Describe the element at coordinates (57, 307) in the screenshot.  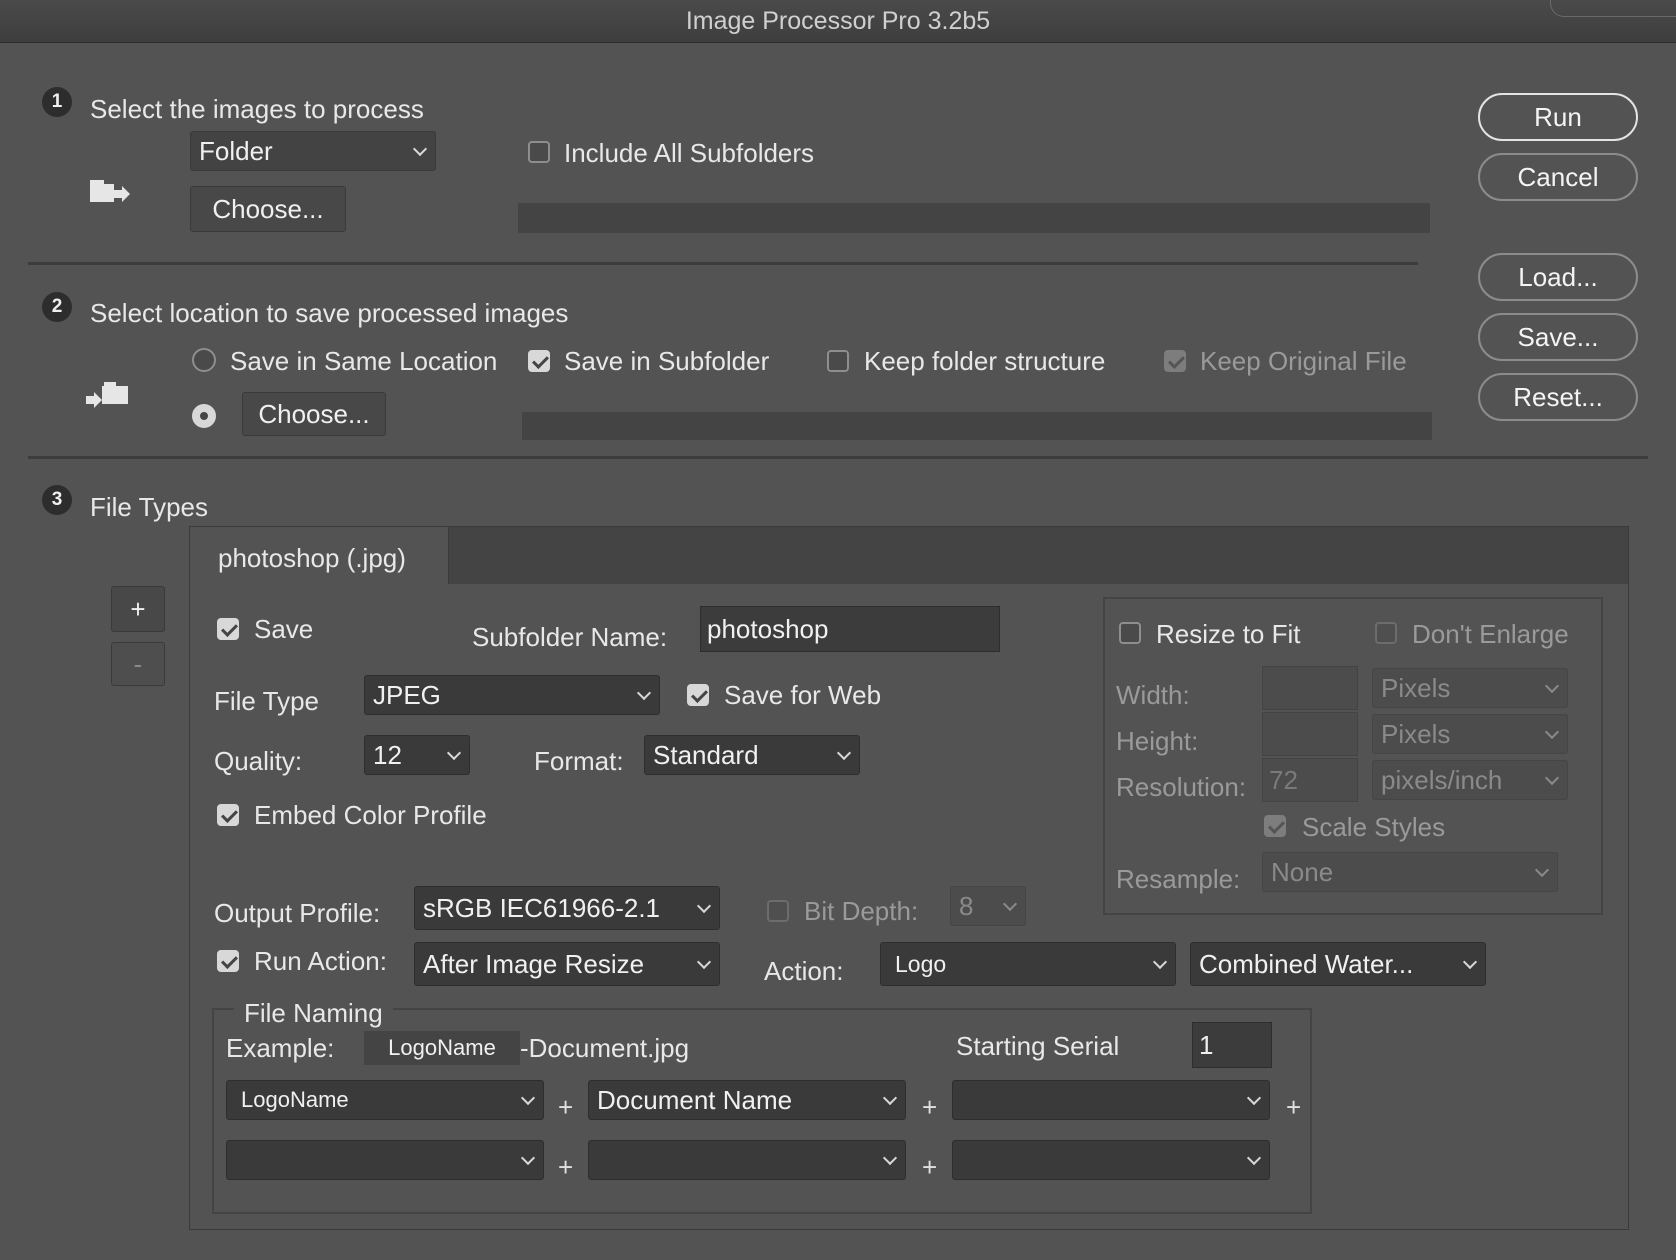
I see `step-2-badge: 2` at that location.